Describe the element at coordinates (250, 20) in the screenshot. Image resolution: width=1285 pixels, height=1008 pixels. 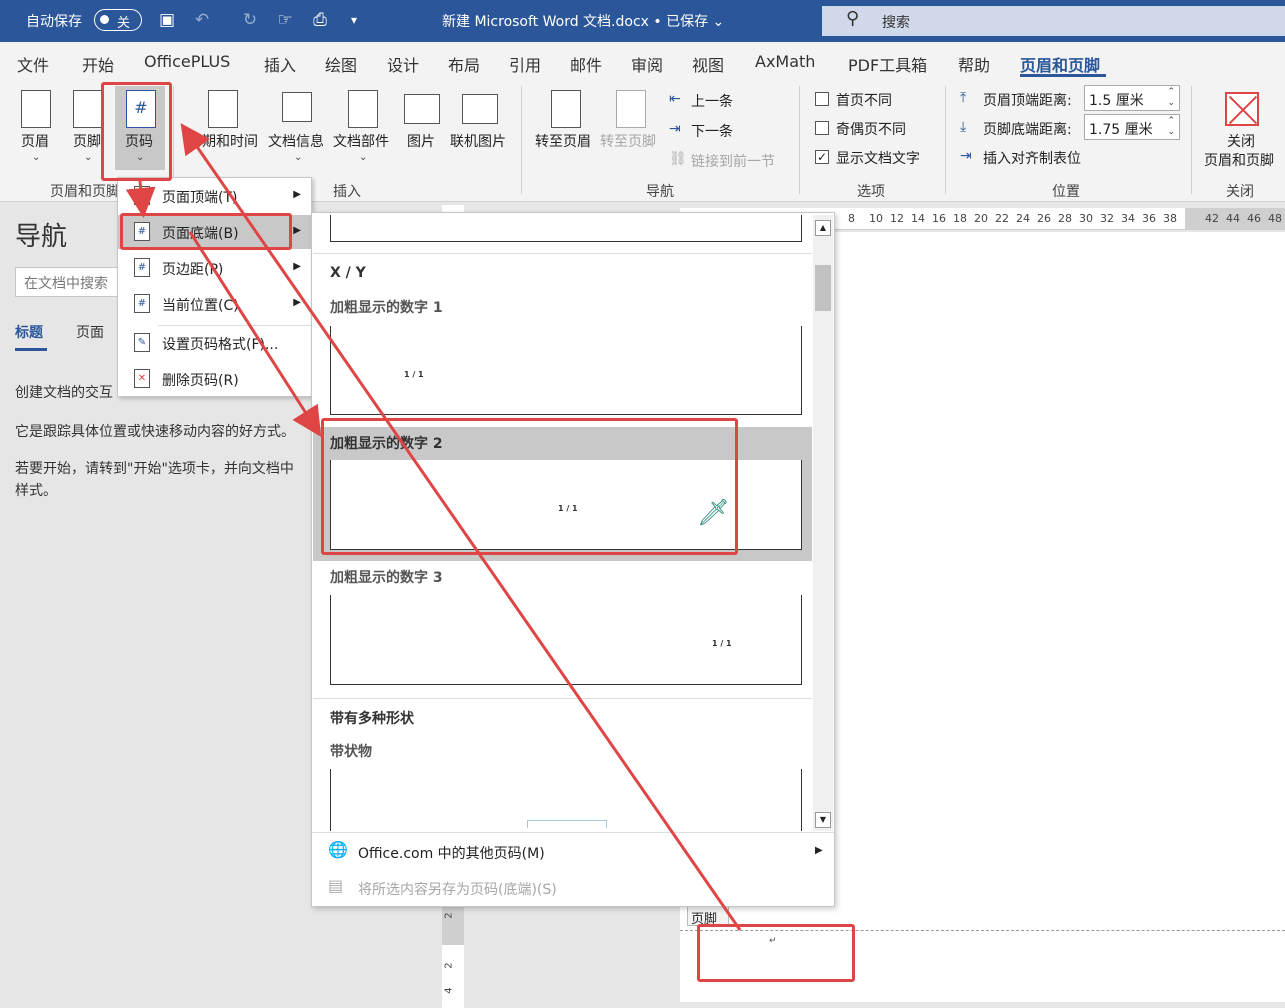
I see `redo-icon: ↻` at that location.